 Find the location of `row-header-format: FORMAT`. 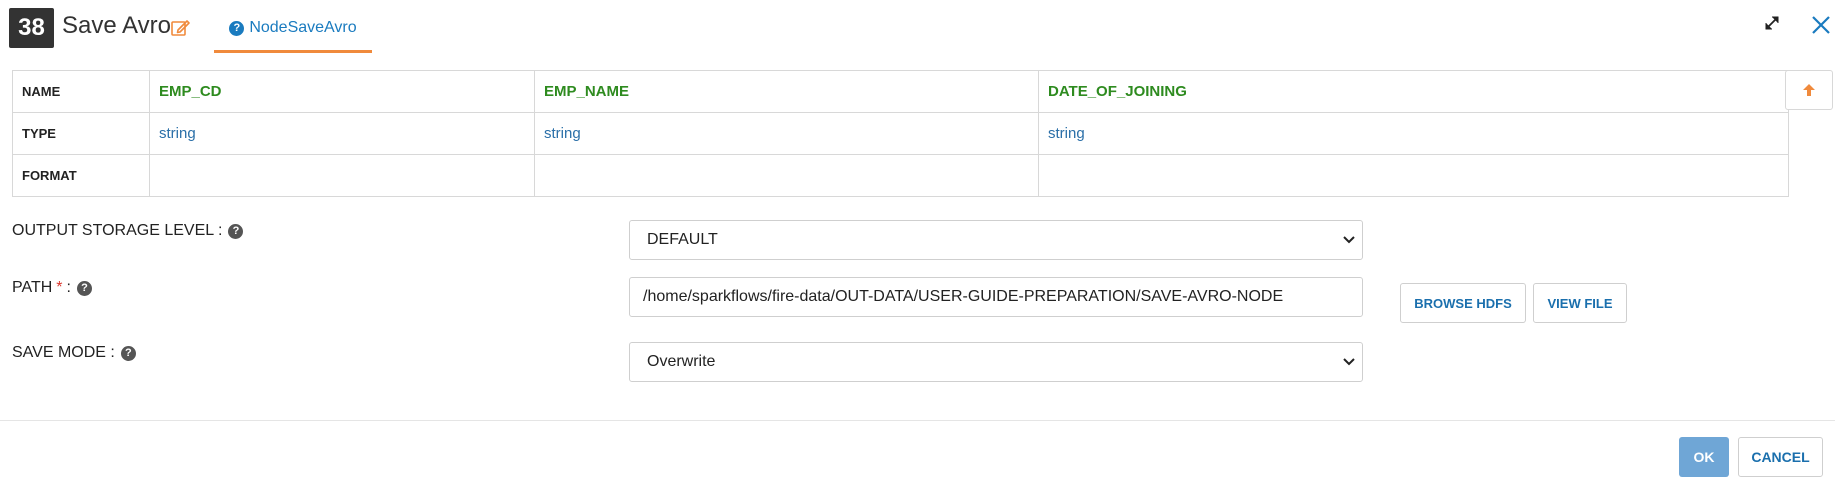

row-header-format: FORMAT is located at coordinates (81, 175).